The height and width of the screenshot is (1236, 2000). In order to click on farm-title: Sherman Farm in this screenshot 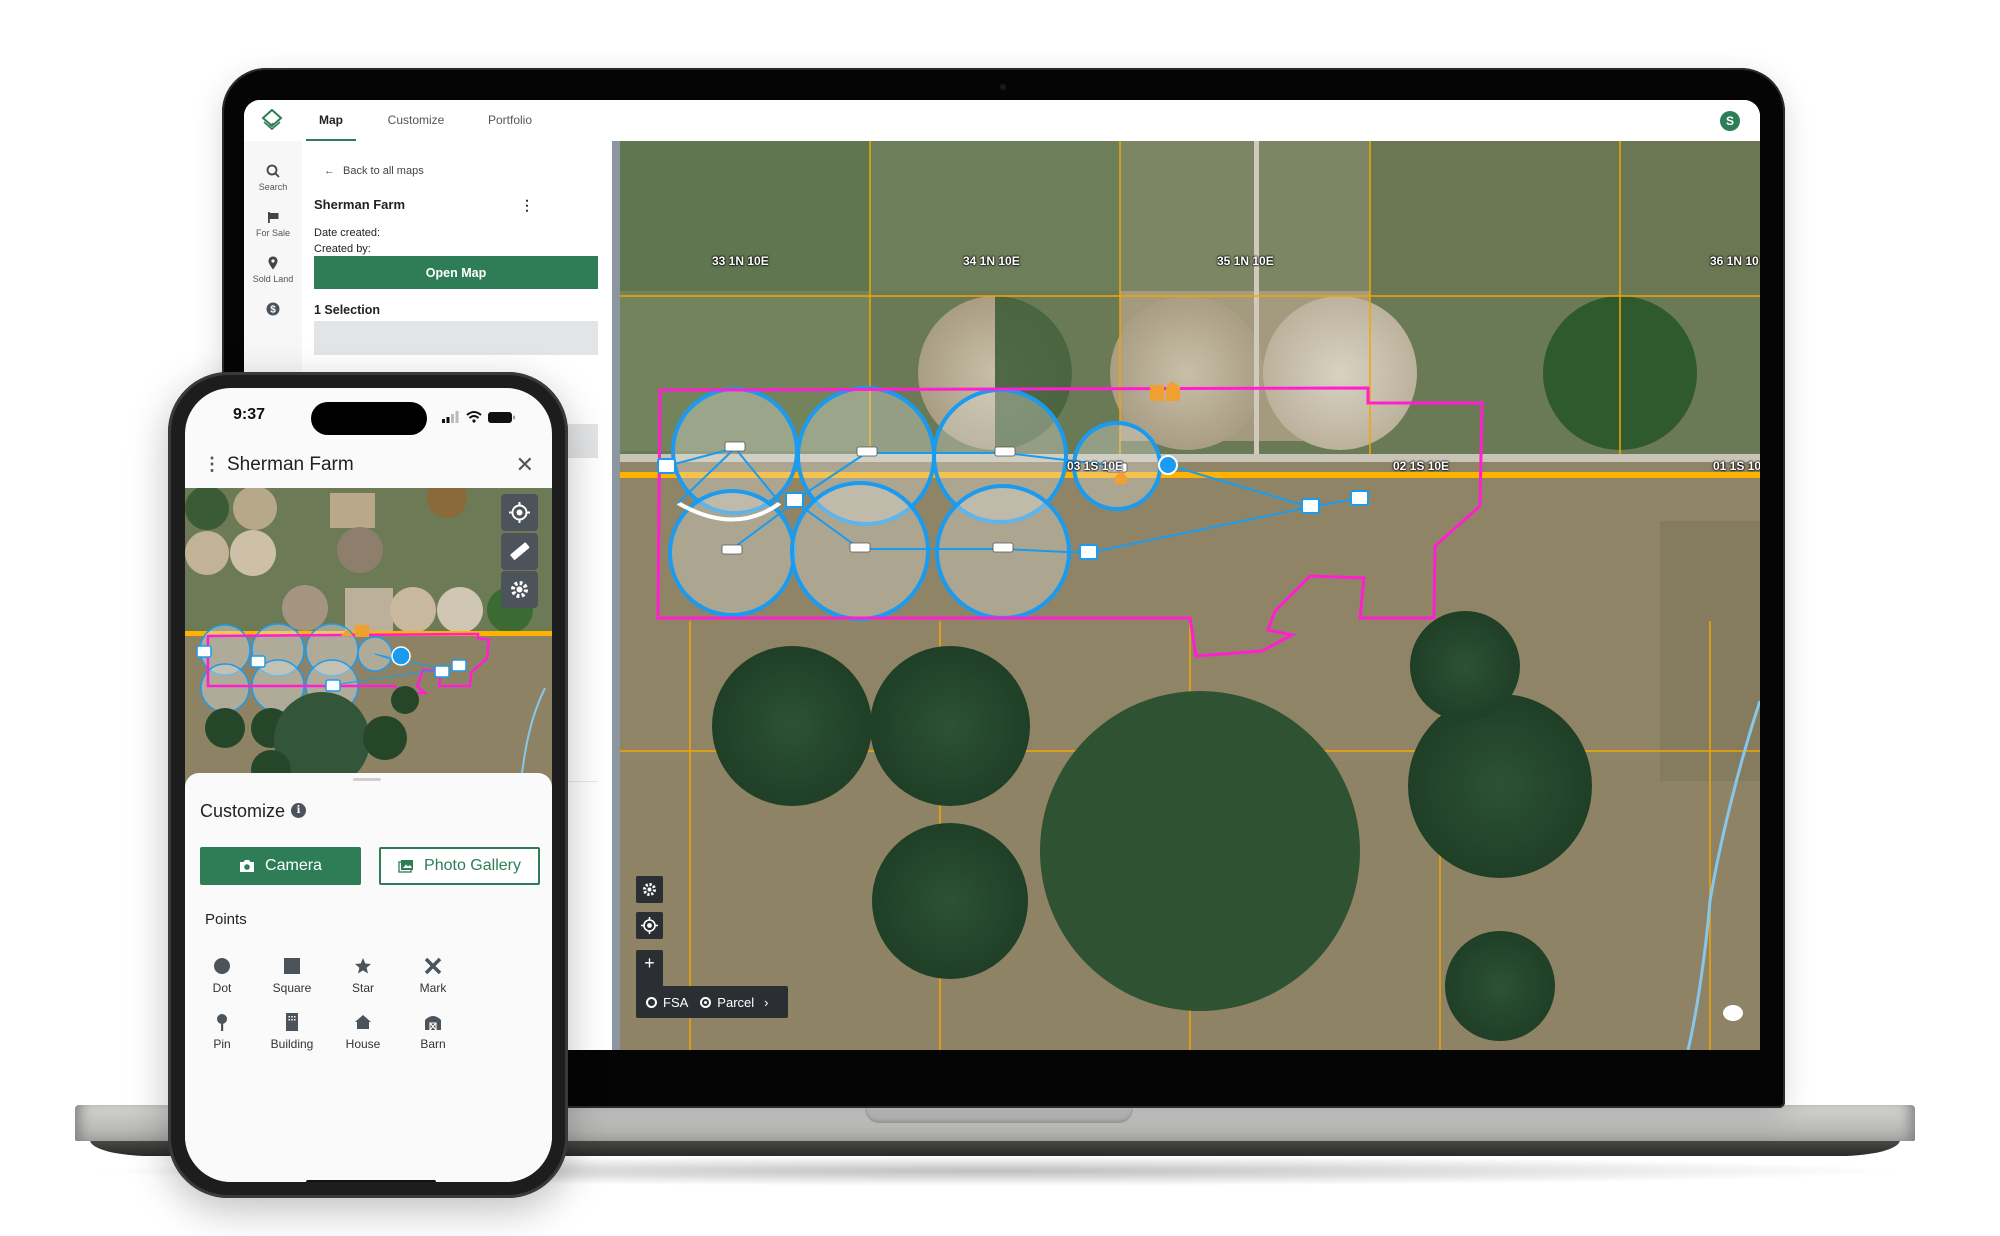, I will do `click(360, 204)`.